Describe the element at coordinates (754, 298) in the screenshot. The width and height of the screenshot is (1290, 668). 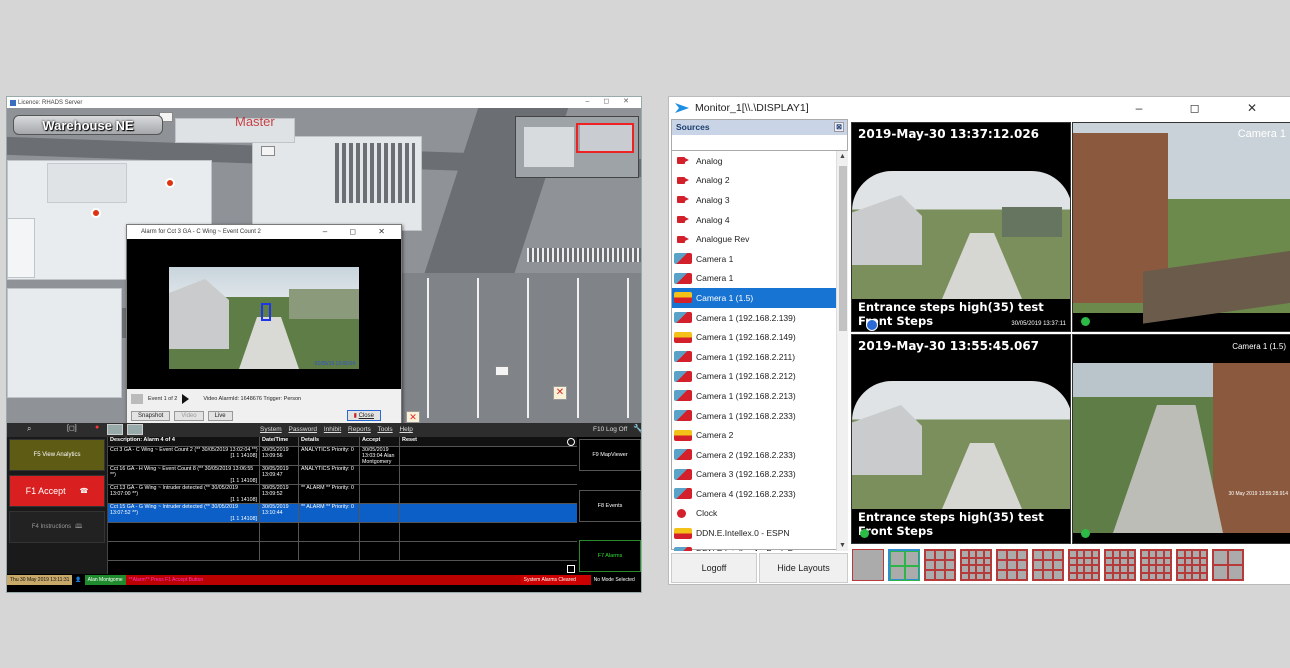
I see `source-item: Camera 1 (1.5)` at that location.